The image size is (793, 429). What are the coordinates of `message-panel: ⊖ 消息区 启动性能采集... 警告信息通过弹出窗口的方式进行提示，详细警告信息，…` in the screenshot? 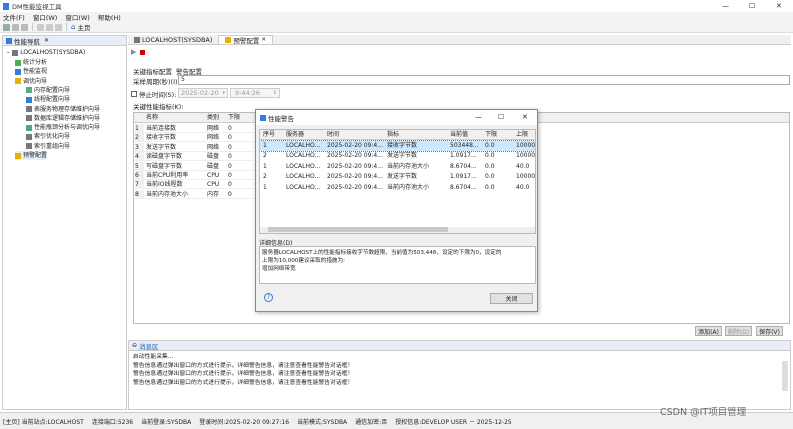 It's located at (459, 375).